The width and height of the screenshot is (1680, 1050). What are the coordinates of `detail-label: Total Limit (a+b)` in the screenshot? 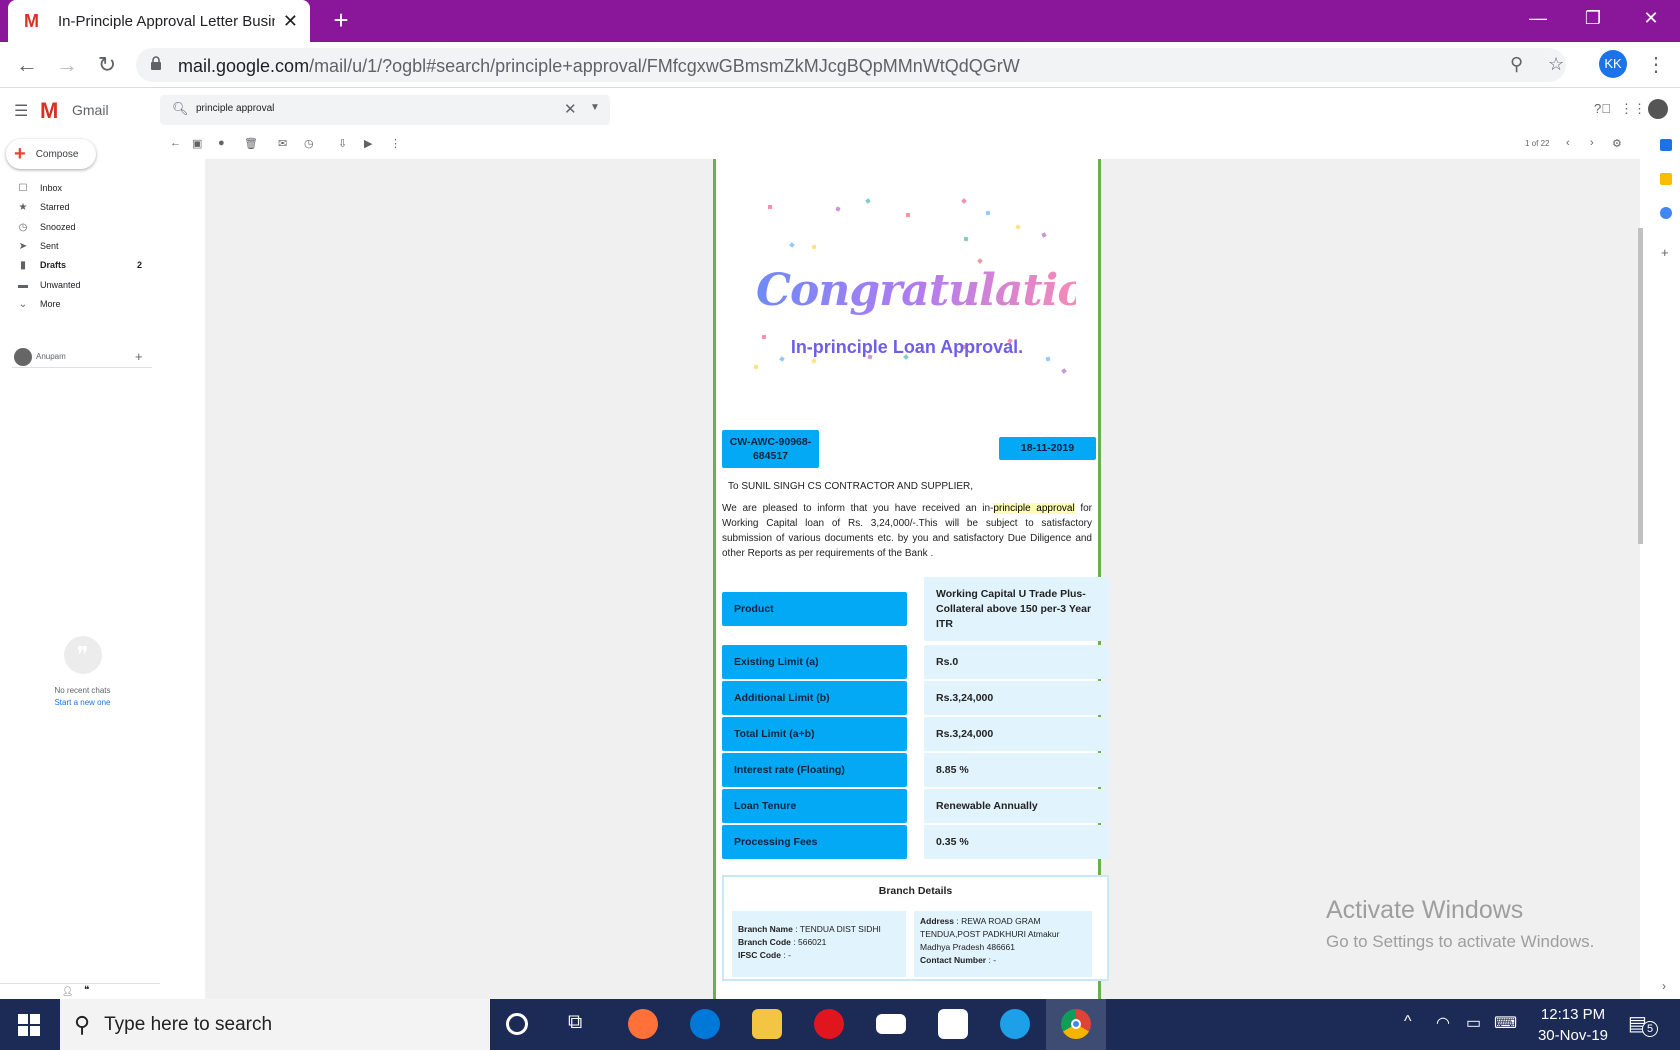 It's located at (814, 734).